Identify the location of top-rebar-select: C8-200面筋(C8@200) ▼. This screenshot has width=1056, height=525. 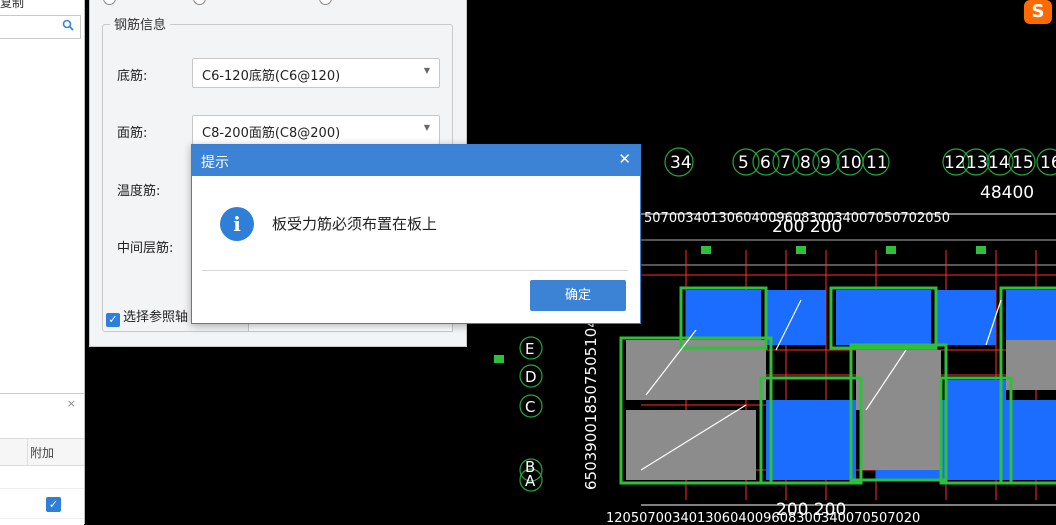
(316, 130).